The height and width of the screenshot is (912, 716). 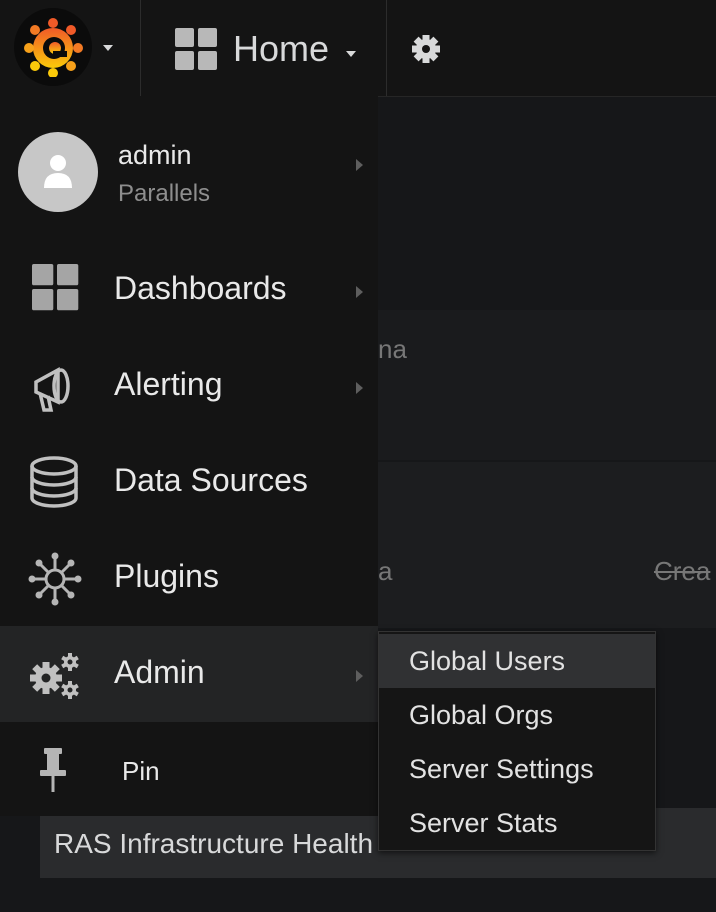 I want to click on sidebar-item-label: Data Sources, so click(x=211, y=480).